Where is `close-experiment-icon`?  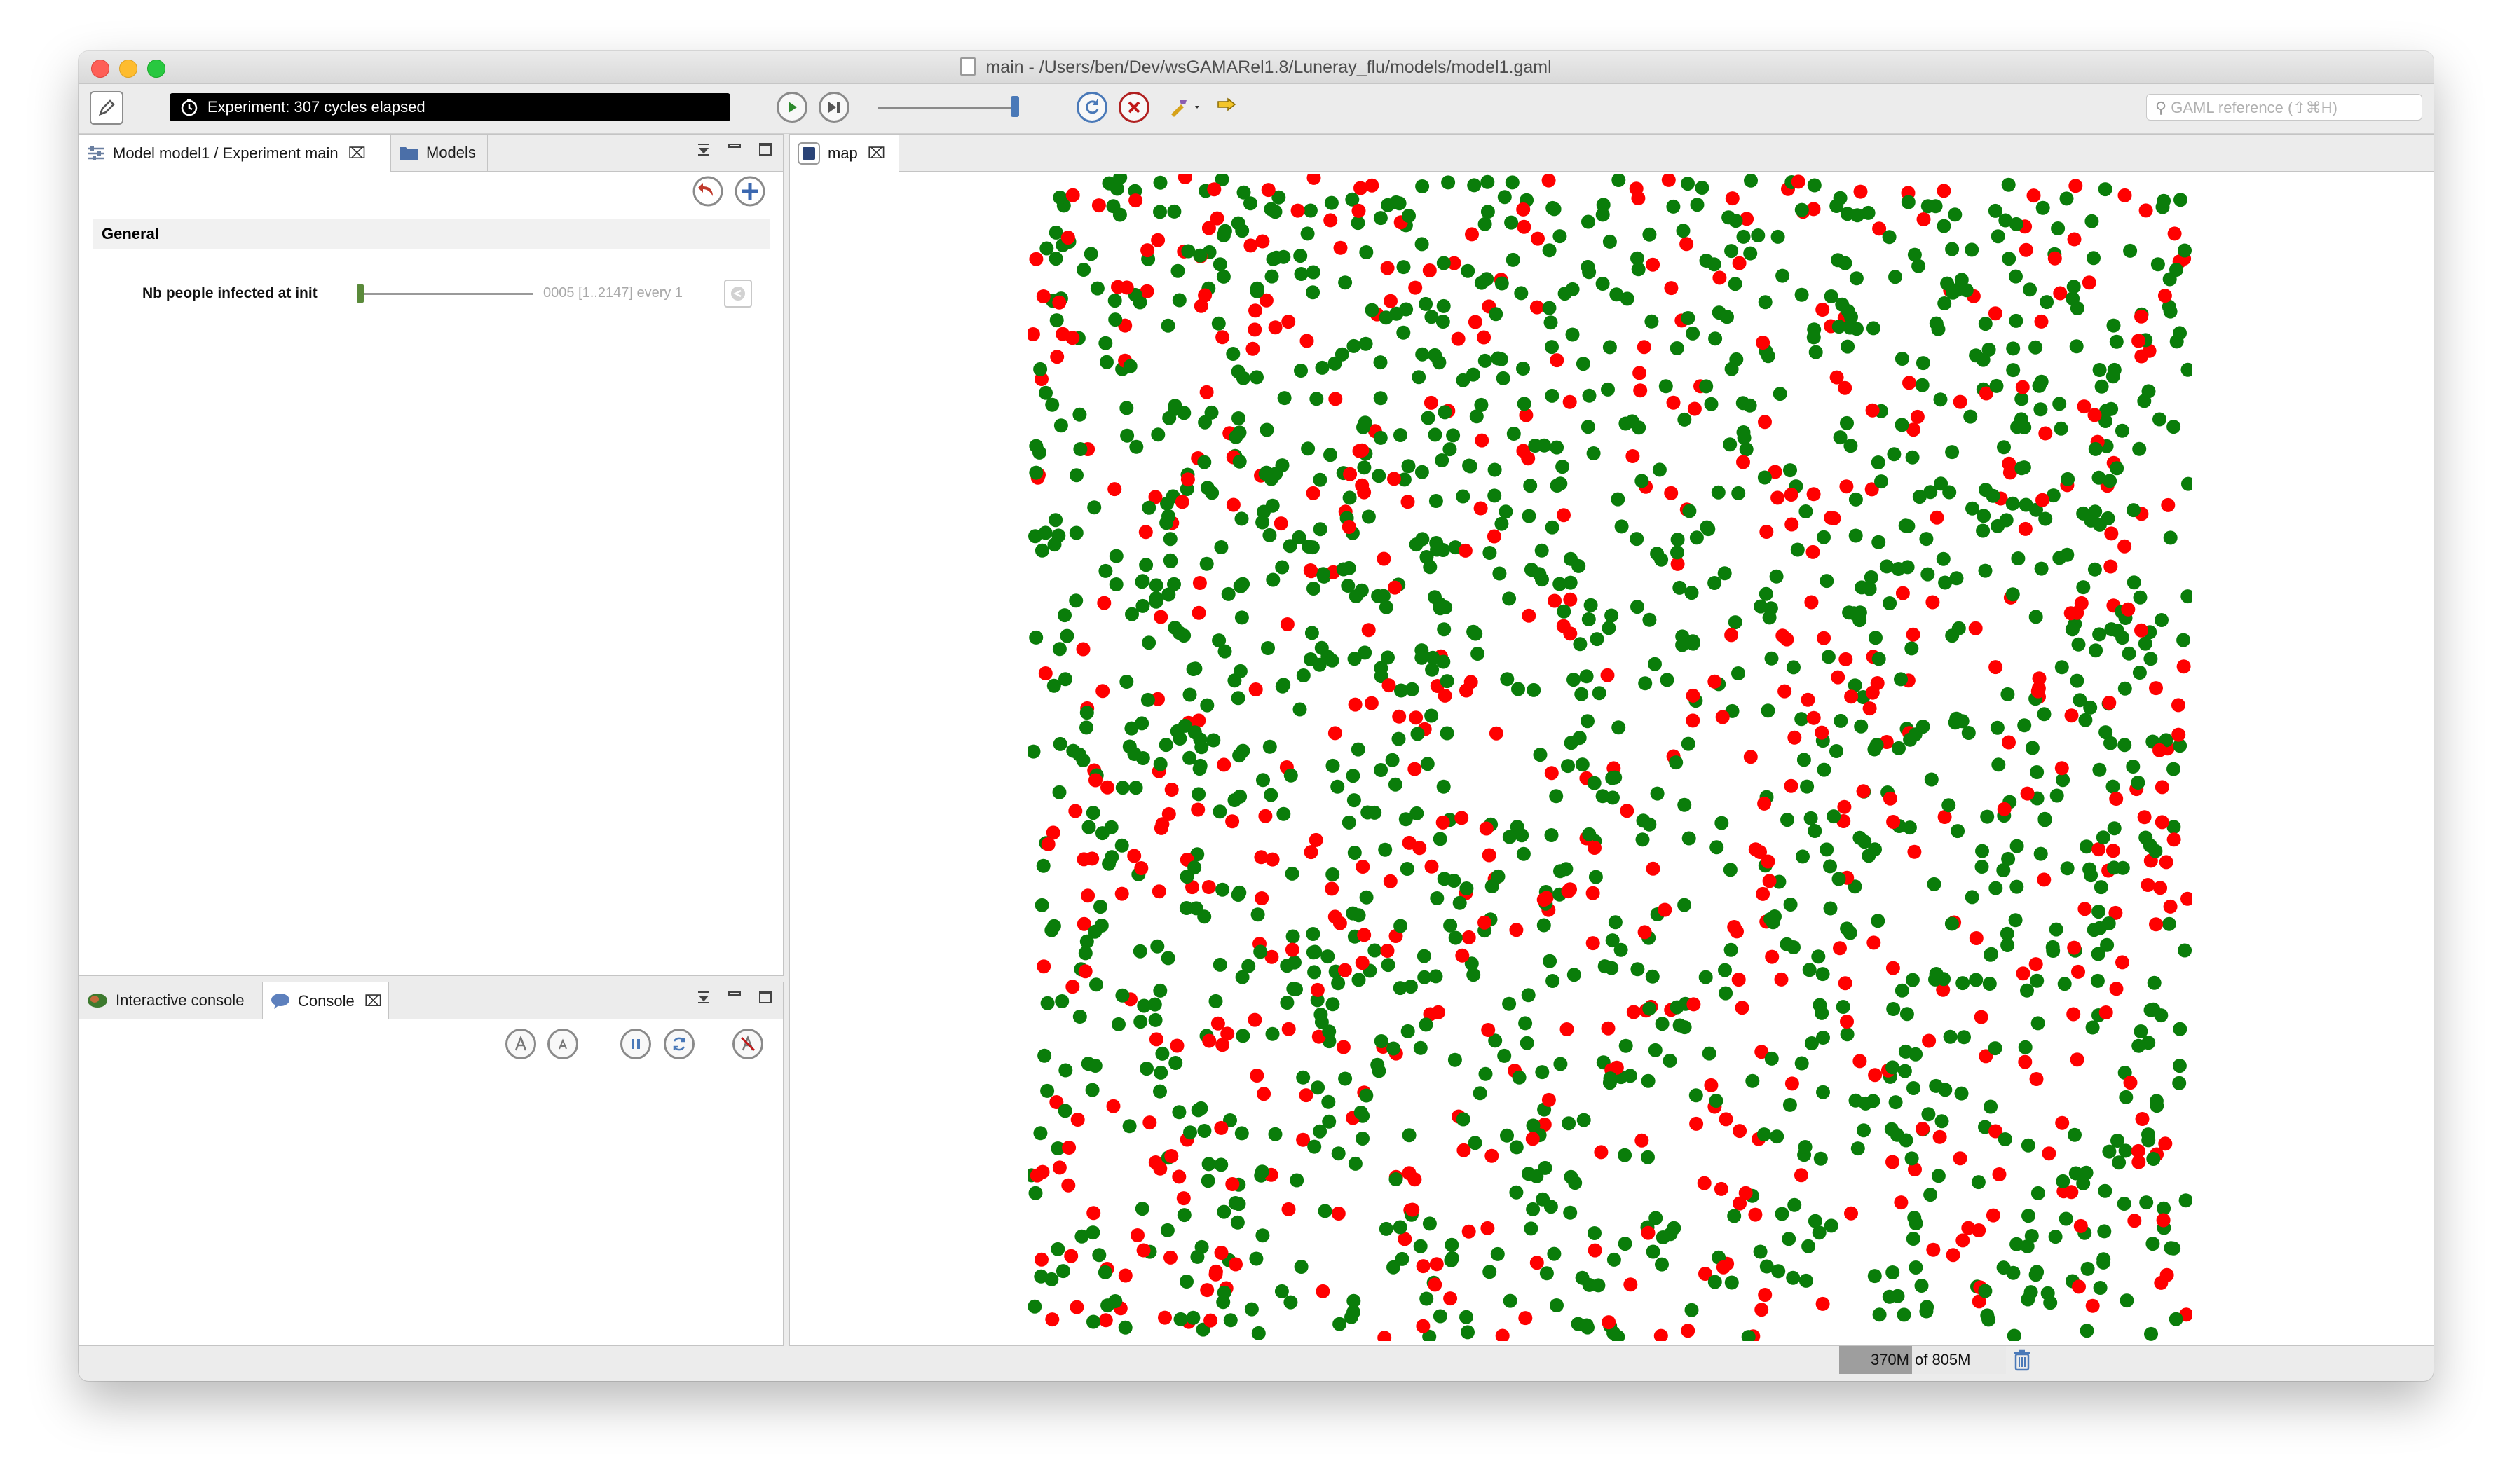 close-experiment-icon is located at coordinates (1134, 107).